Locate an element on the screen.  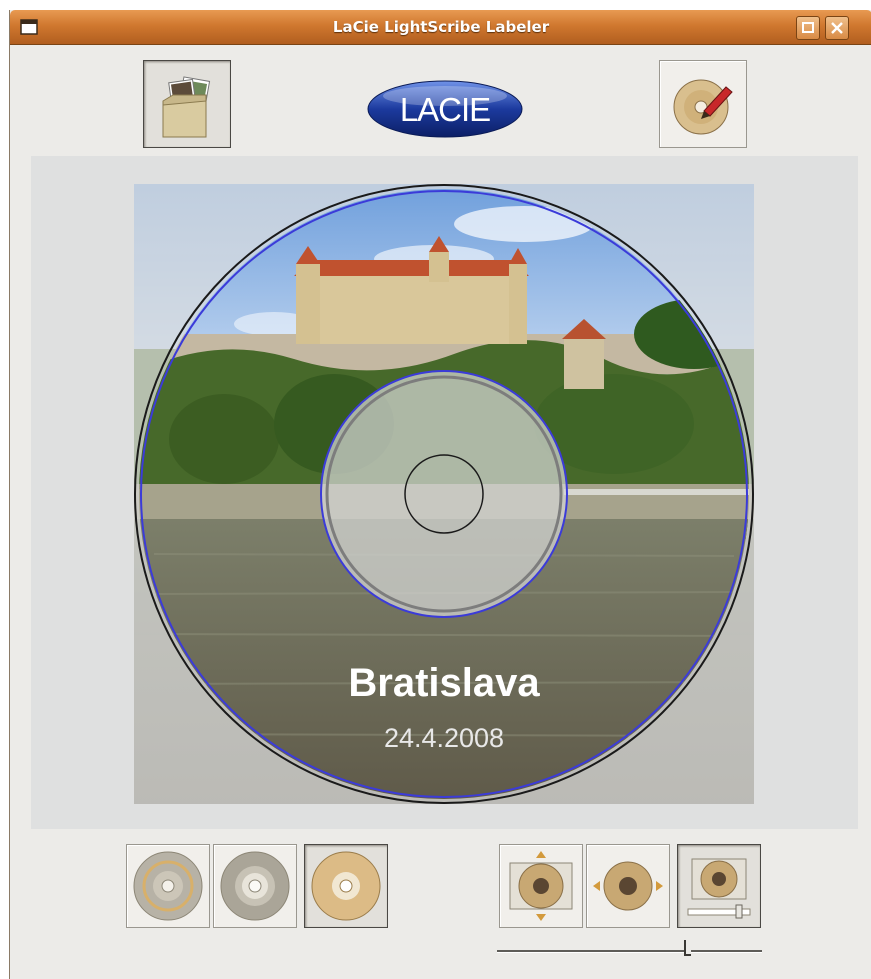
open-image-button is located at coordinates (187, 104).